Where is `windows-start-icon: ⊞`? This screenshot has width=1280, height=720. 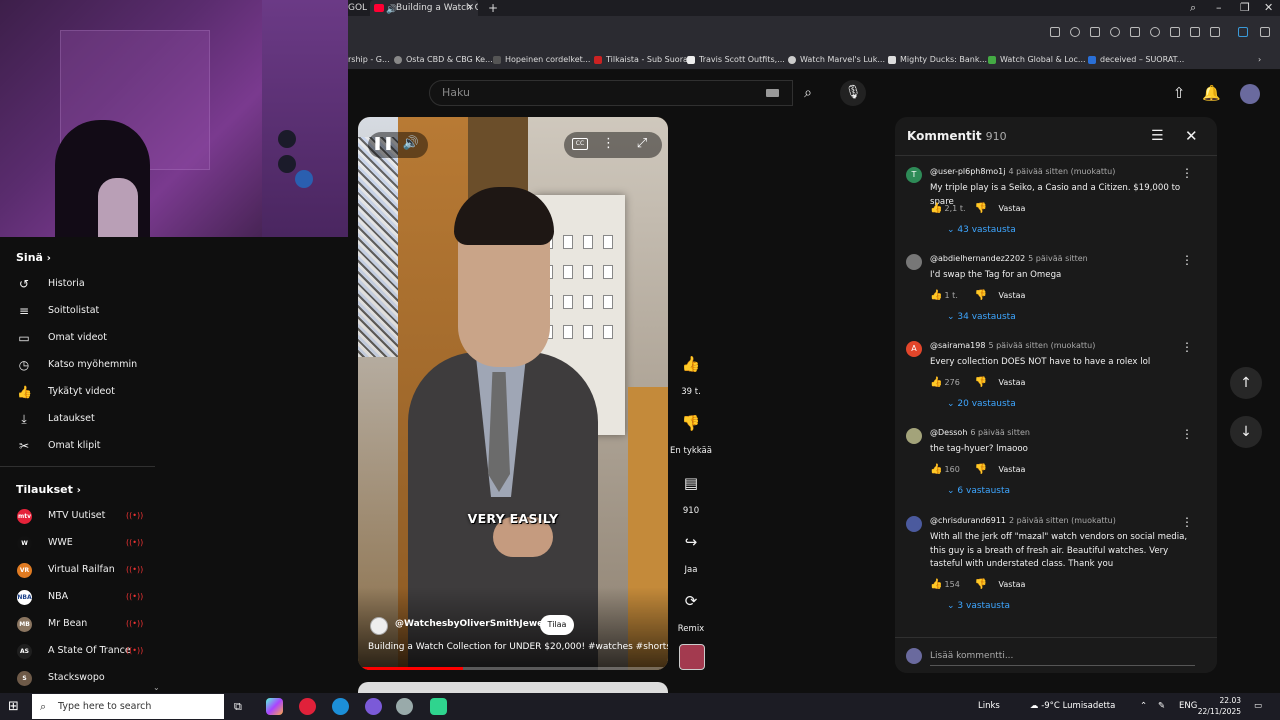
windows-start-icon: ⊞ is located at coordinates (13, 706).